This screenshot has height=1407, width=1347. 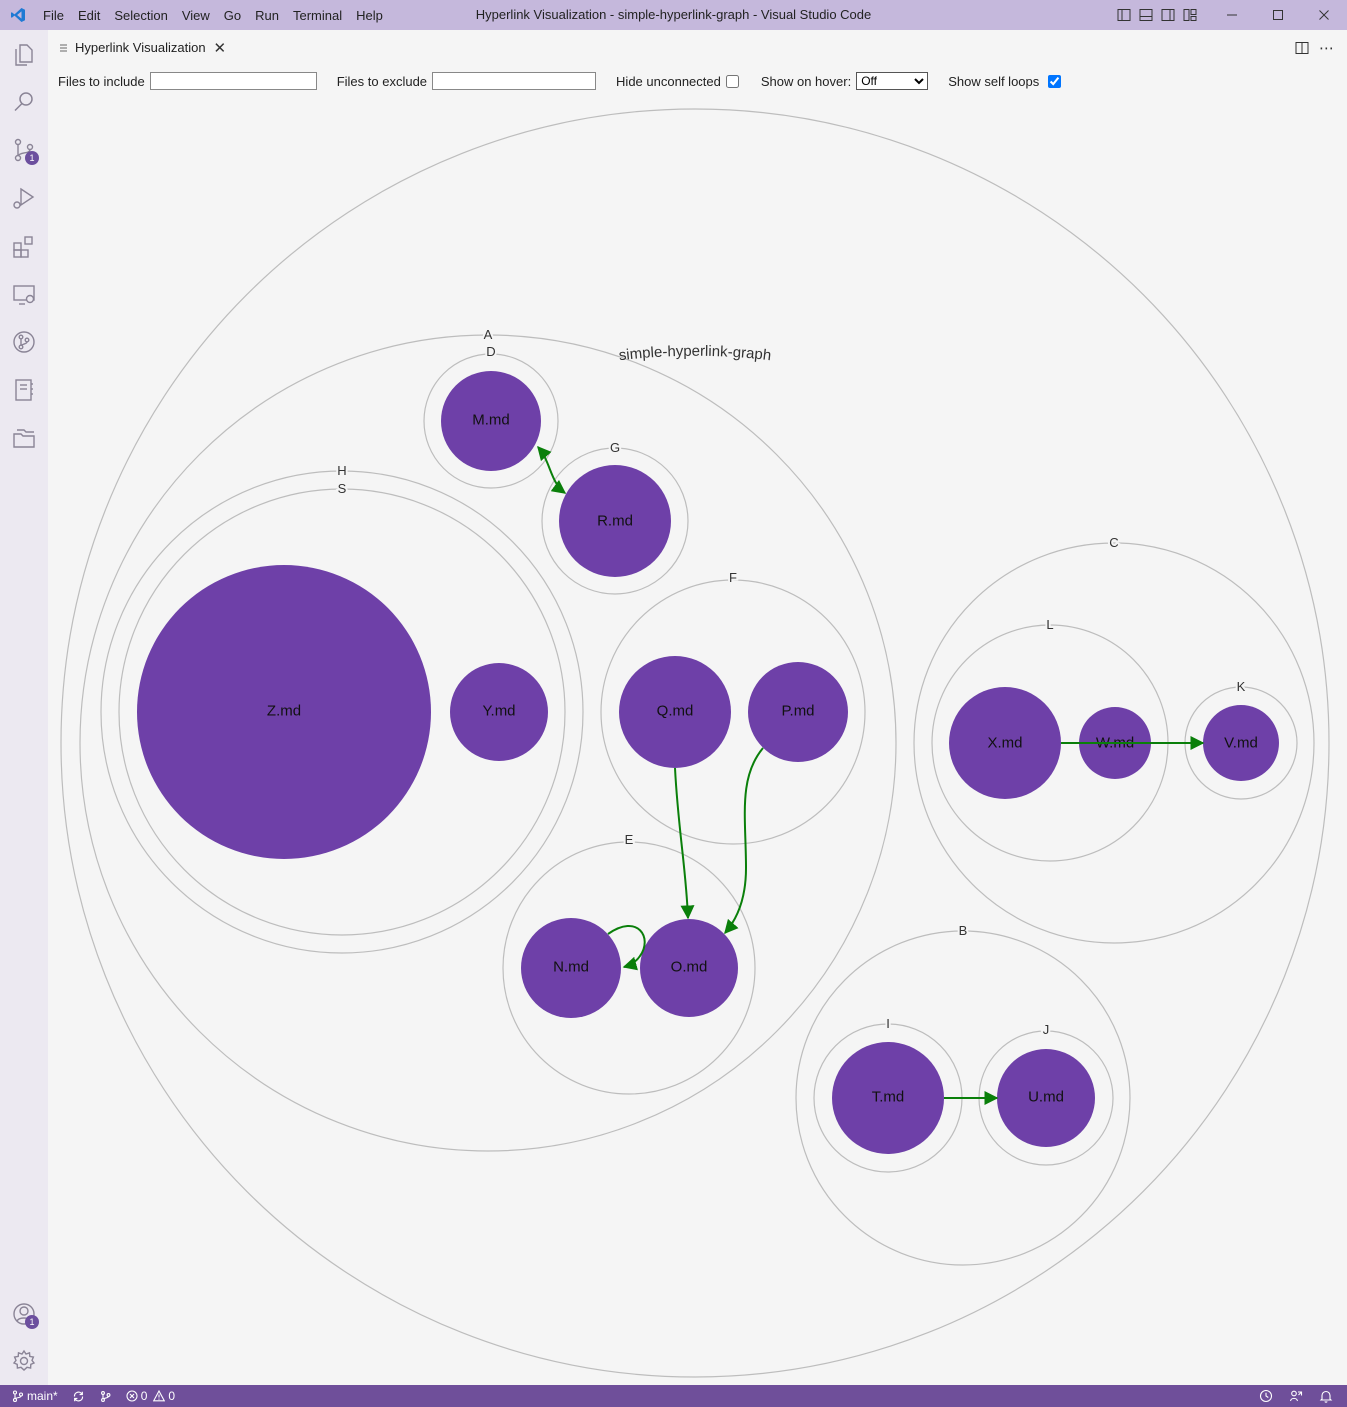 What do you see at coordinates (1046, 1029) in the screenshot?
I see `group-label-j: J` at bounding box center [1046, 1029].